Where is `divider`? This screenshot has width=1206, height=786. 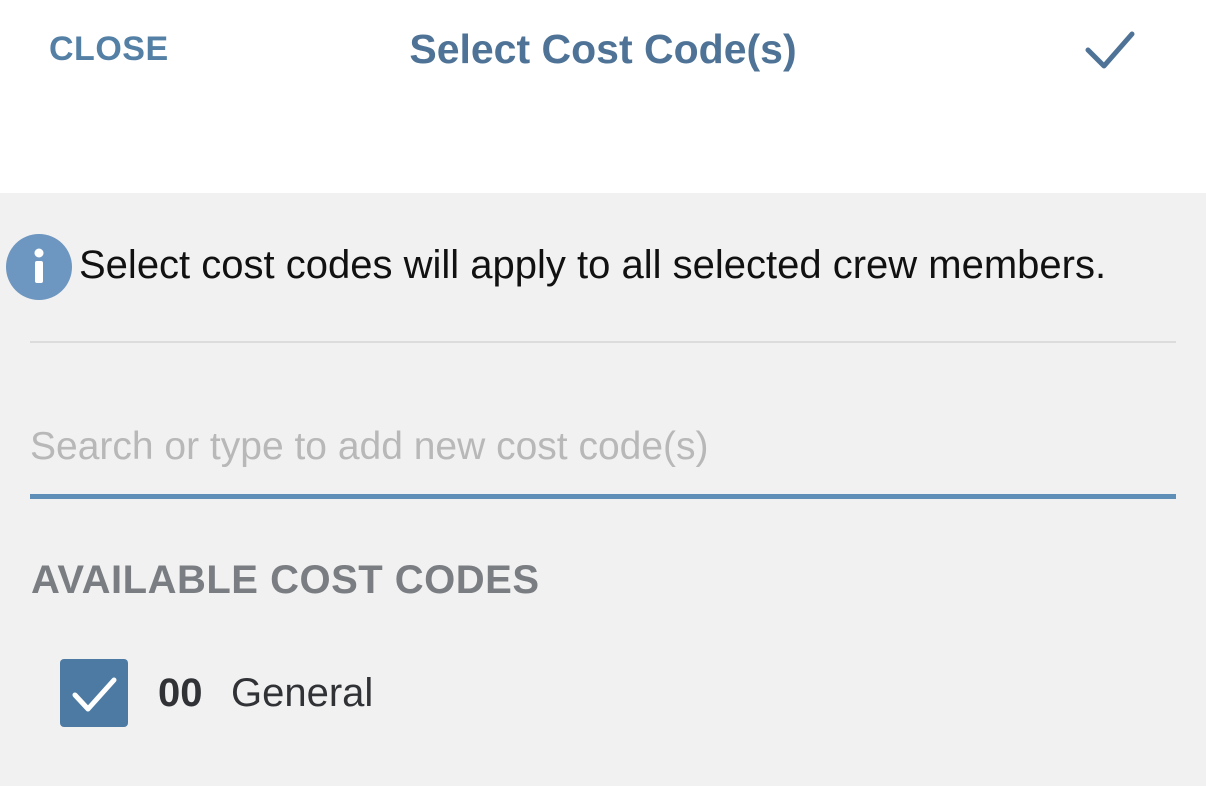 divider is located at coordinates (603, 342).